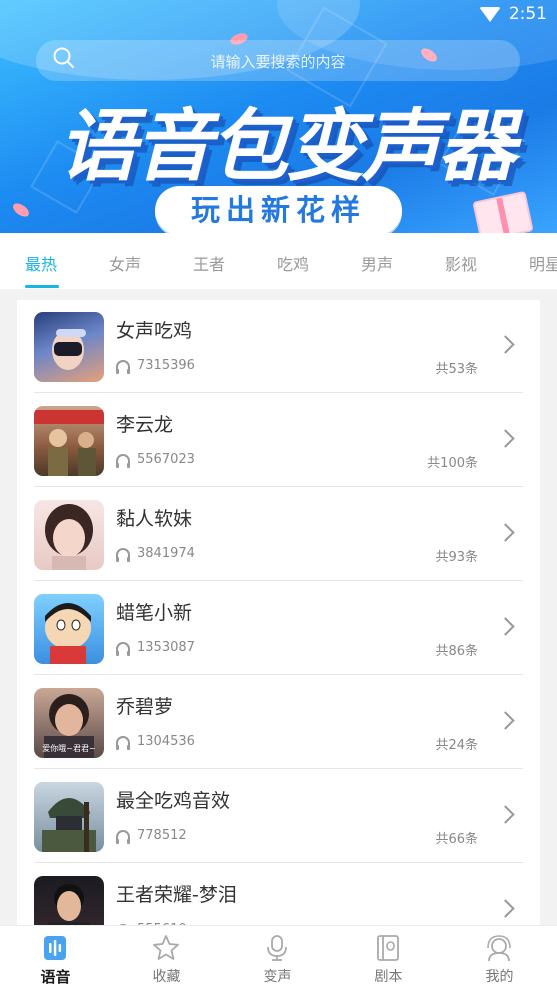 The height and width of the screenshot is (992, 557). I want to click on tab-male: 男声, so click(377, 263).